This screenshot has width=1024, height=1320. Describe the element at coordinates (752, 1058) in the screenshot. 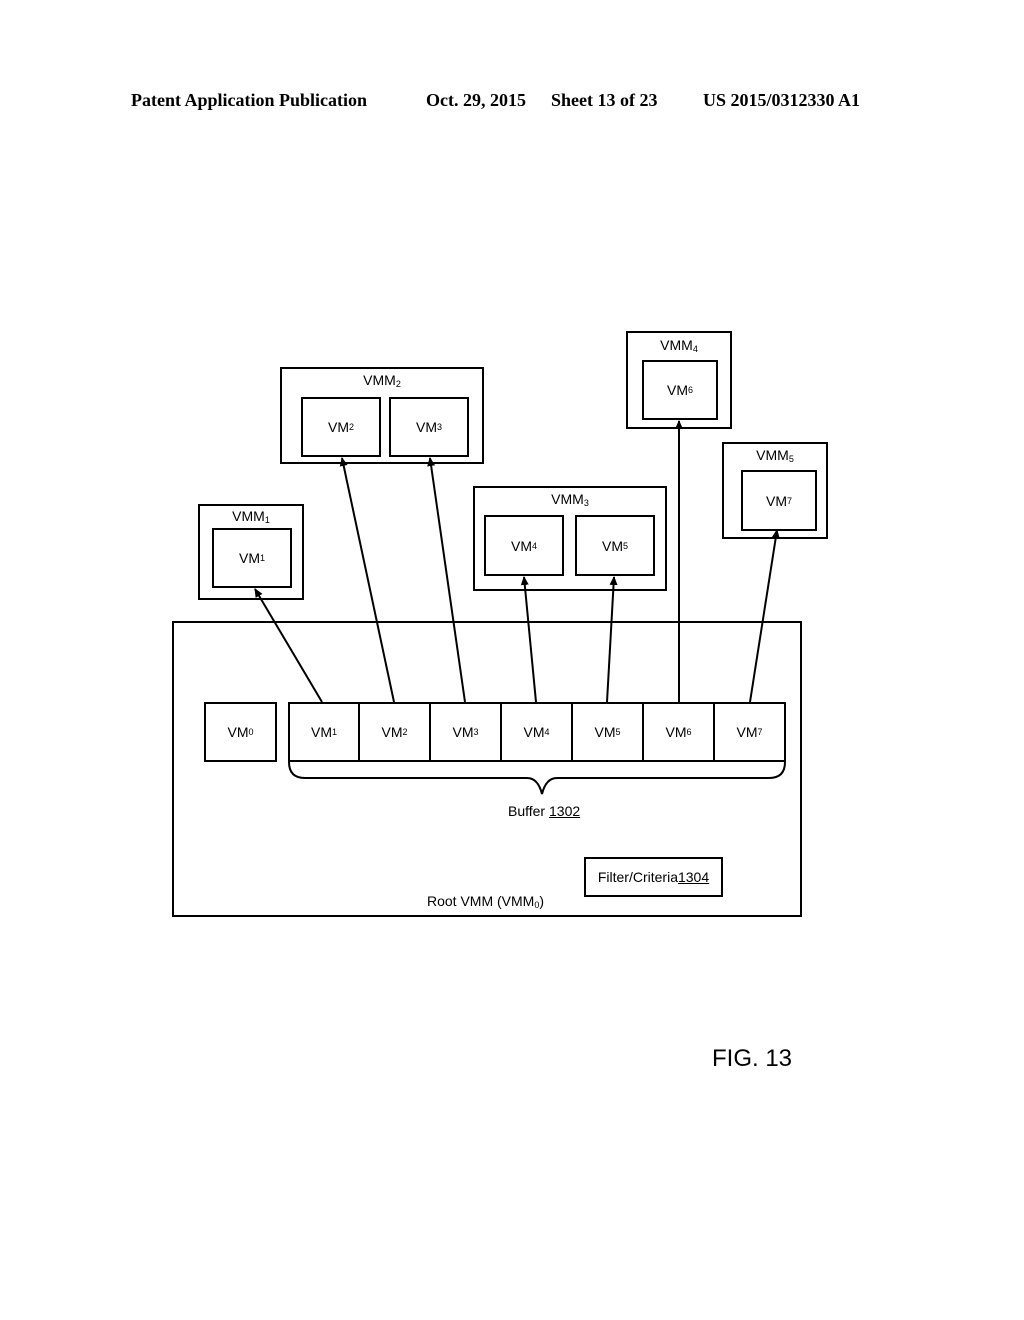

I see `figure-label: FIG. 13` at that location.